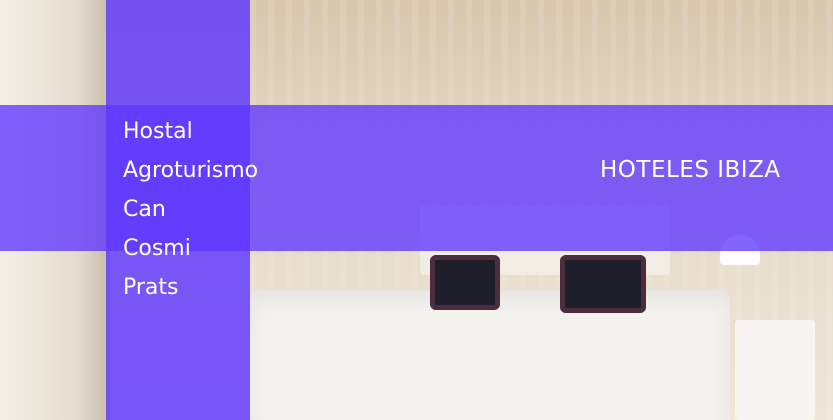  I want to click on hotel-name-line: Prats, so click(151, 287).